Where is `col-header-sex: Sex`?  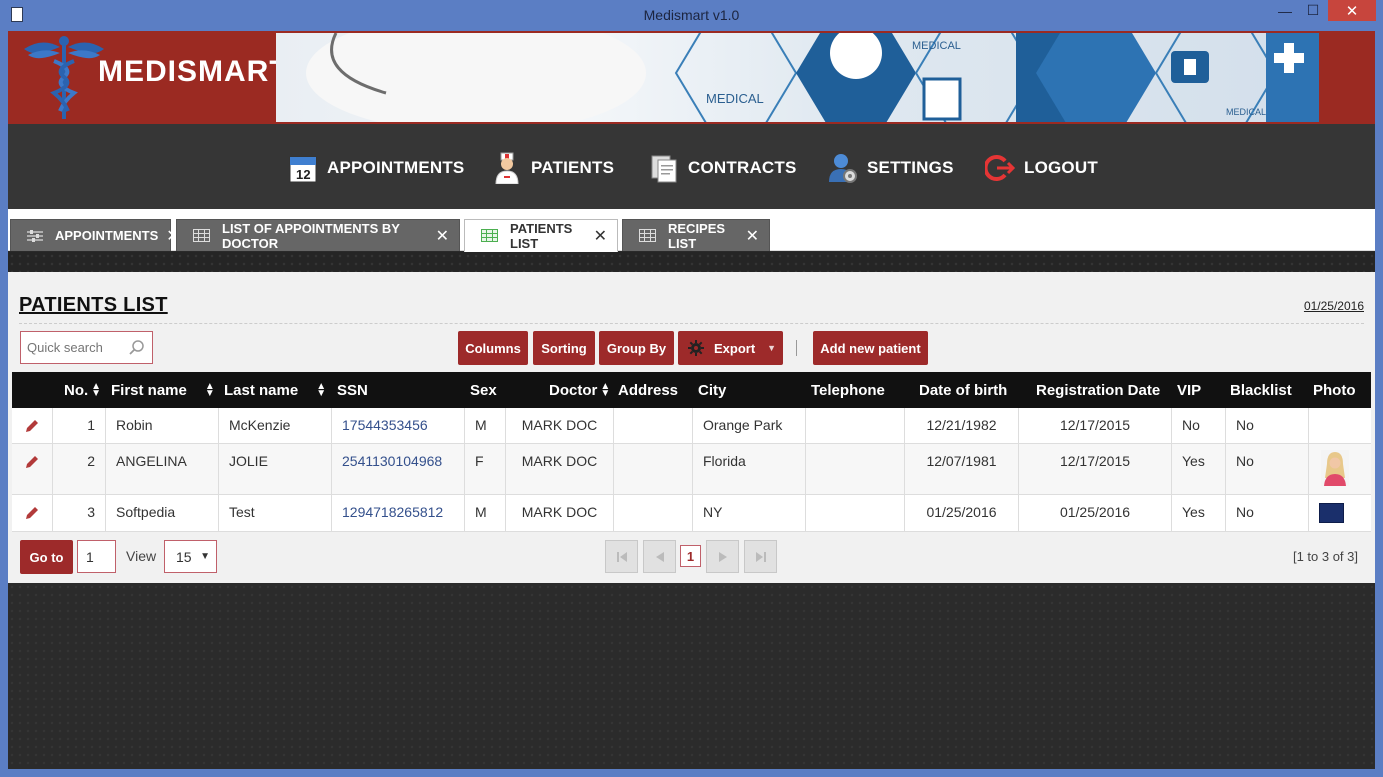 col-header-sex: Sex is located at coordinates (483, 390).